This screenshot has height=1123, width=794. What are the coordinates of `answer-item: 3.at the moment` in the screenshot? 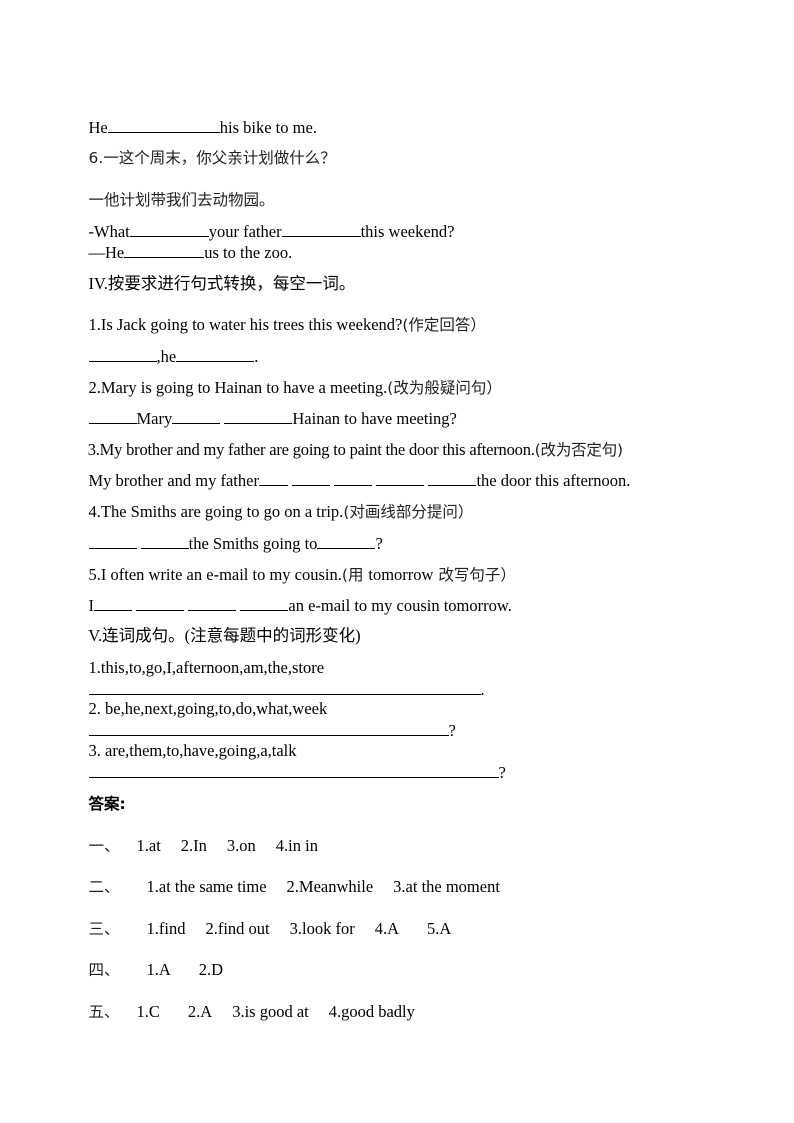 It's located at (446, 886).